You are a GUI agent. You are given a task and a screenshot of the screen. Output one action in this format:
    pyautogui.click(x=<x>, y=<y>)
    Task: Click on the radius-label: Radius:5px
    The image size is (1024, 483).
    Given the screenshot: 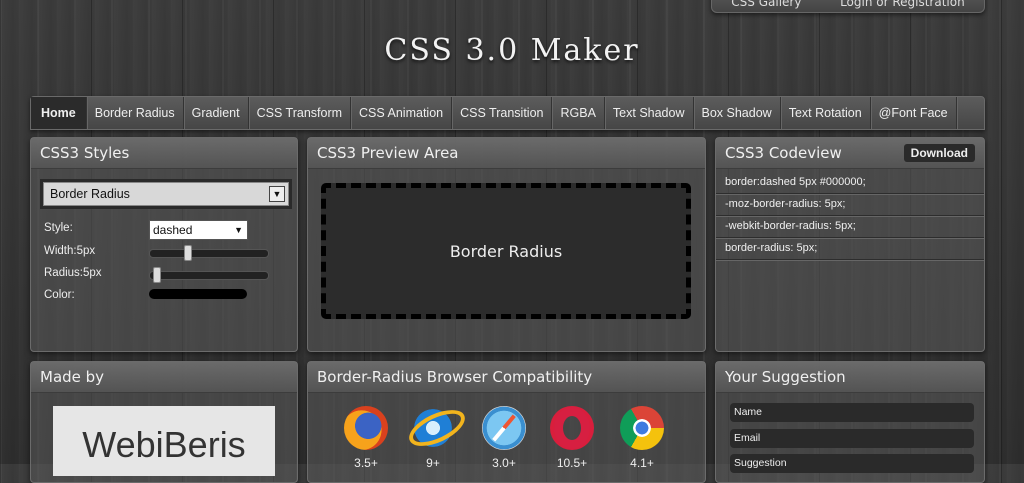 What is the action you would take?
    pyautogui.click(x=73, y=273)
    